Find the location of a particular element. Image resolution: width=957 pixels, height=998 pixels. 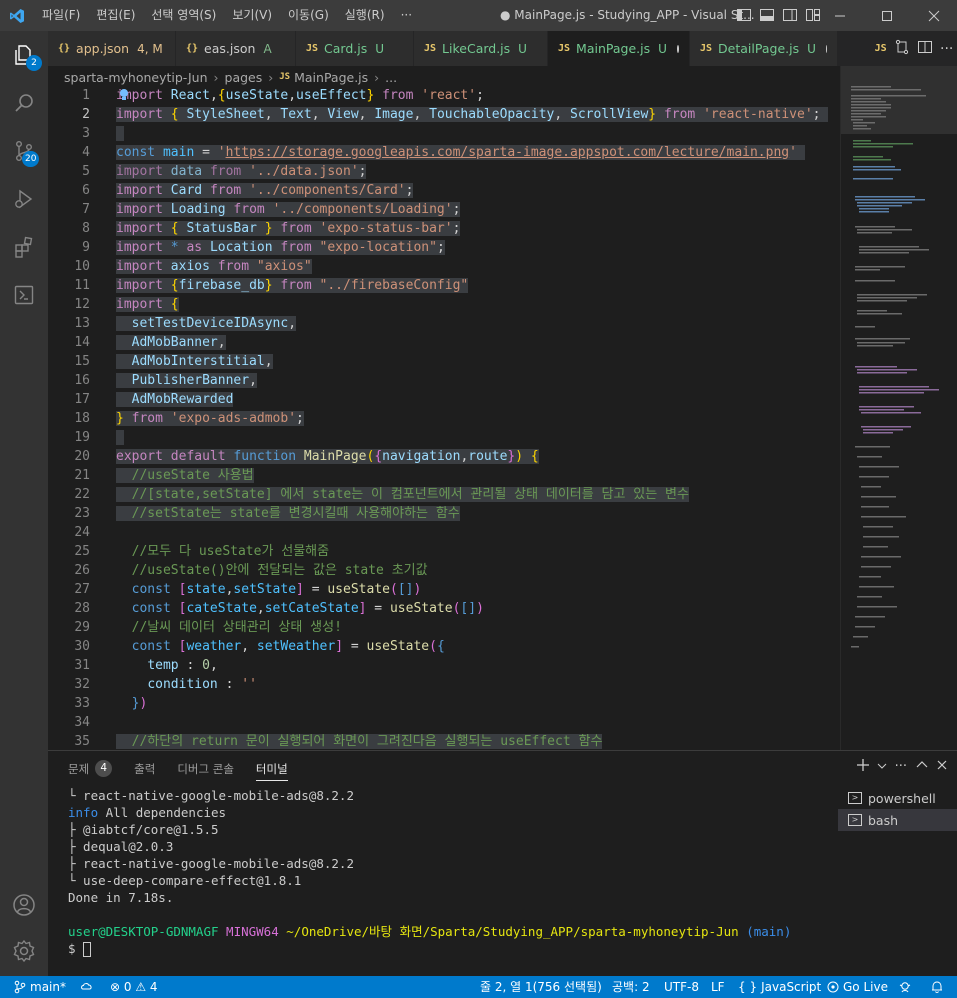

go-live-label: Go Live is located at coordinates (865, 987).